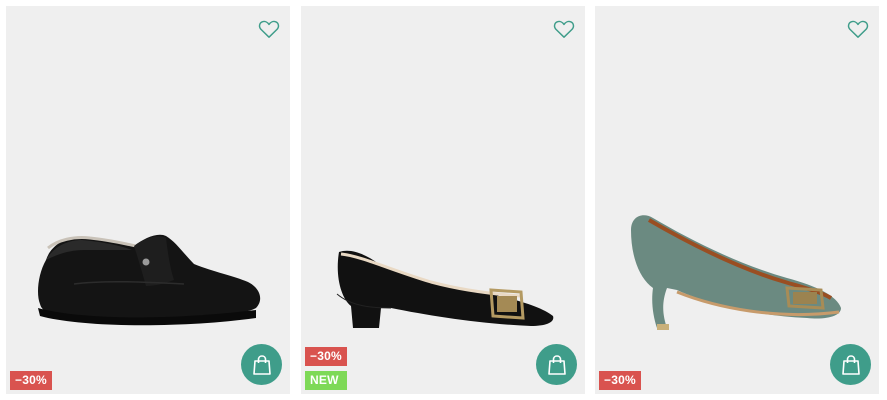  I want to click on new-badge: NEW, so click(326, 380).